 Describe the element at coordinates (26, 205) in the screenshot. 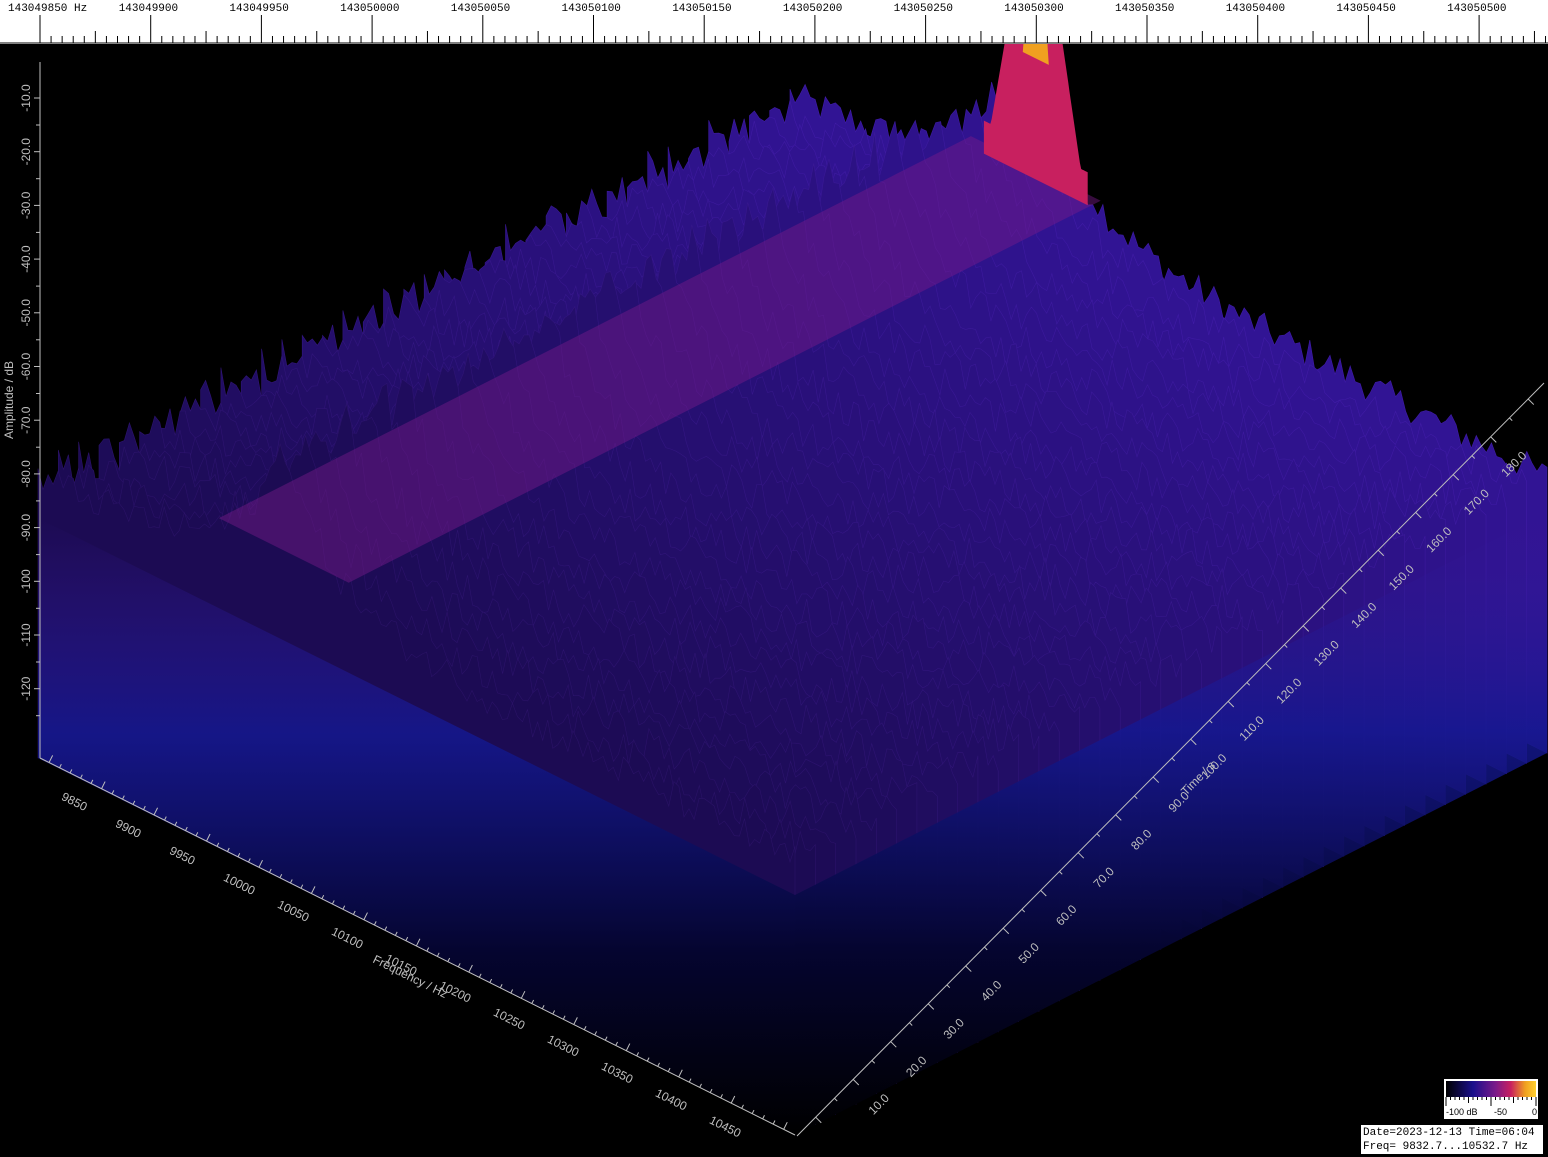

I see `amplitude-tick-label: -30.0` at that location.